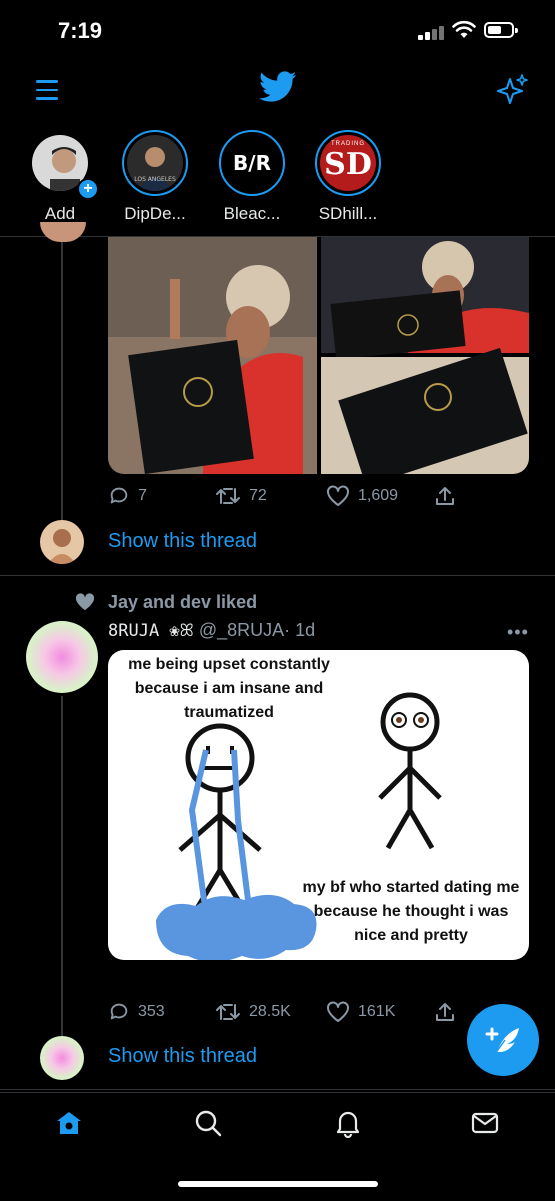  I want to click on meme-drawing, so click(299, 826).